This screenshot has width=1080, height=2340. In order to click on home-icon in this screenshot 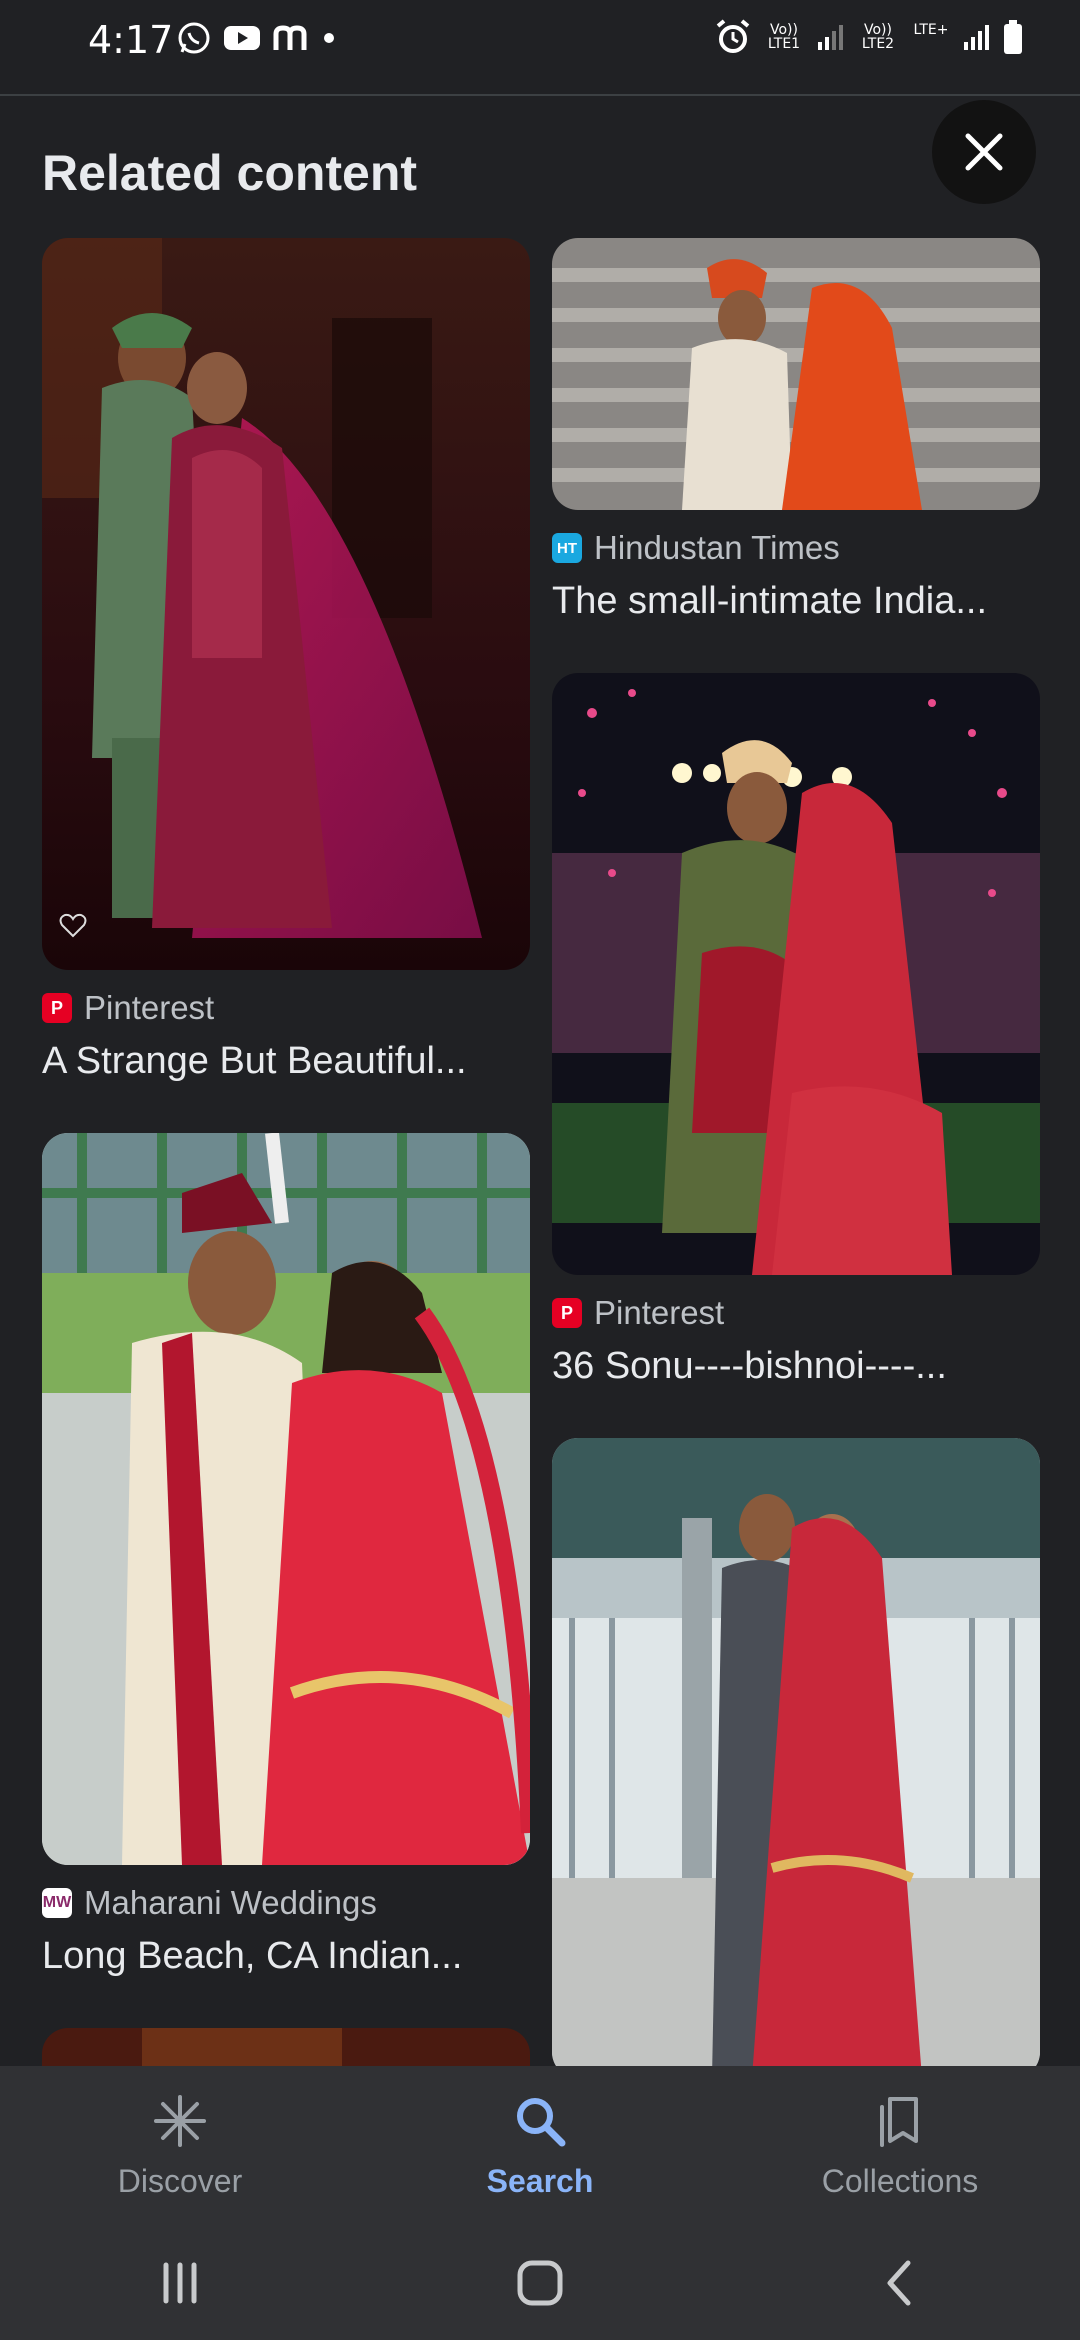, I will do `click(540, 2283)`.